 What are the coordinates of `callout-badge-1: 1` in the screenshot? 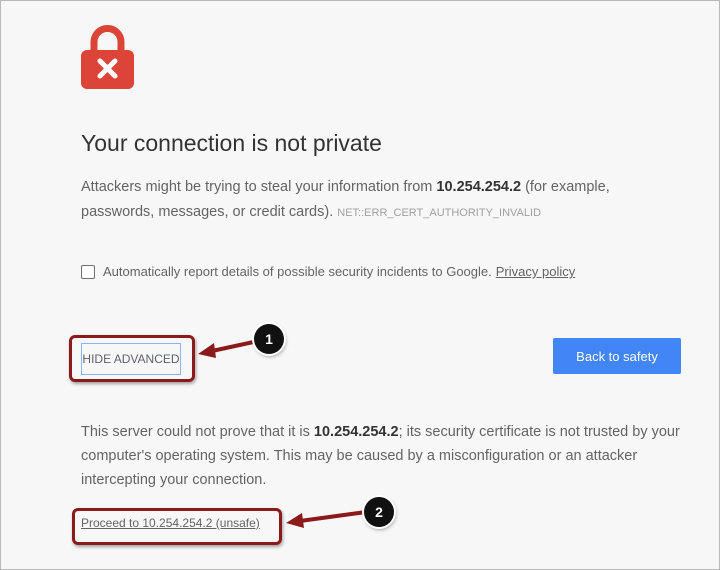 It's located at (269, 339).